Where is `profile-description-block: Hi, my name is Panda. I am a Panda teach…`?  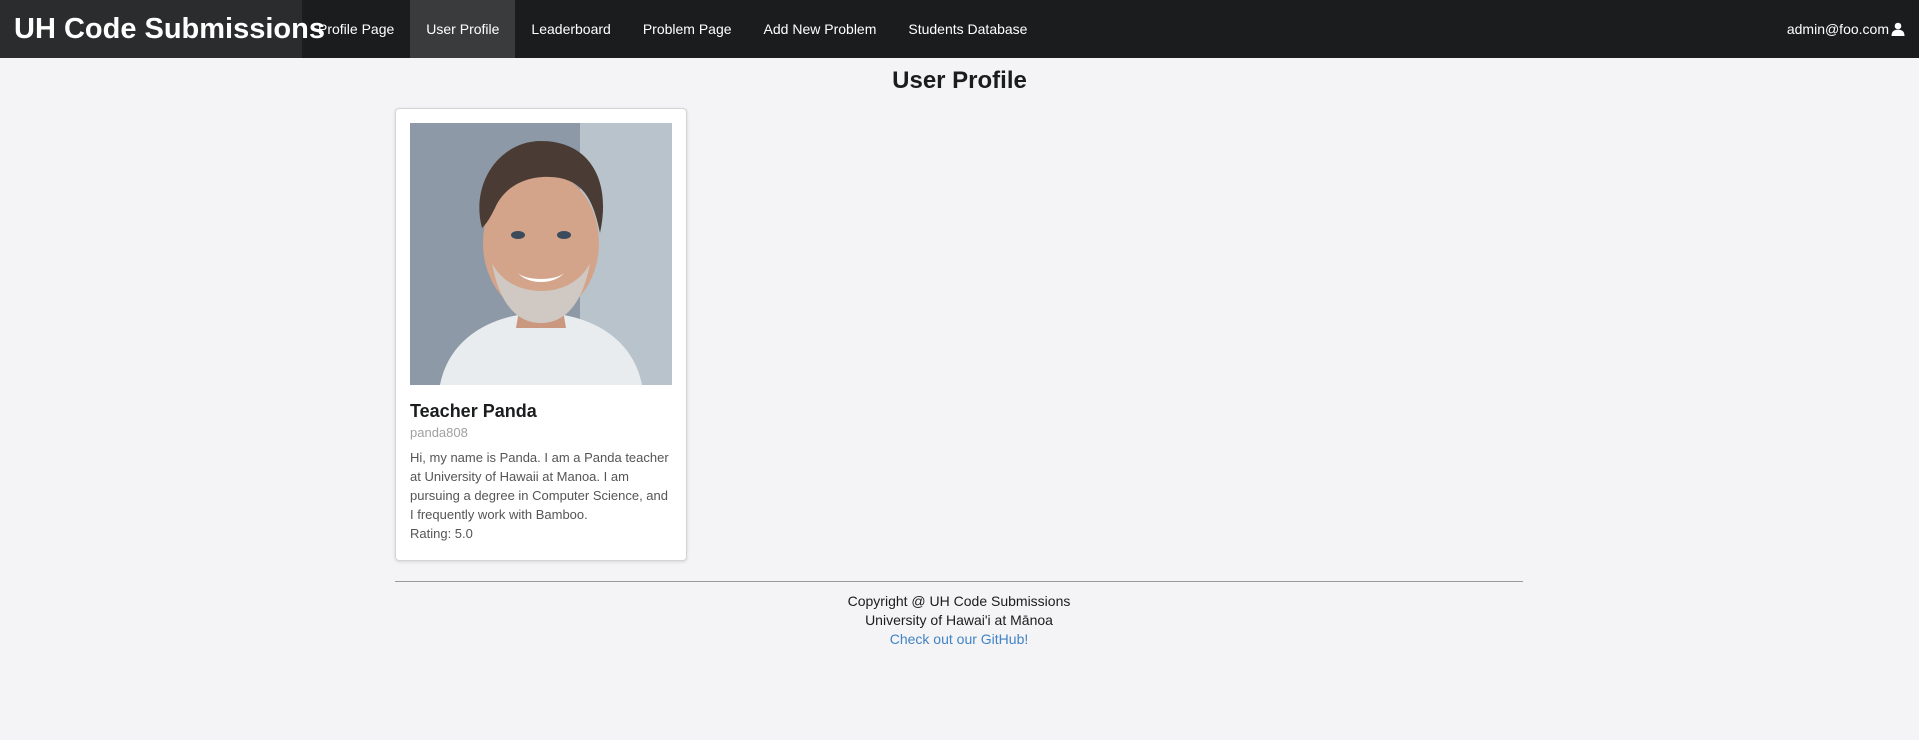 profile-description-block: Hi, my name is Panda. I am a Panda teach… is located at coordinates (541, 495).